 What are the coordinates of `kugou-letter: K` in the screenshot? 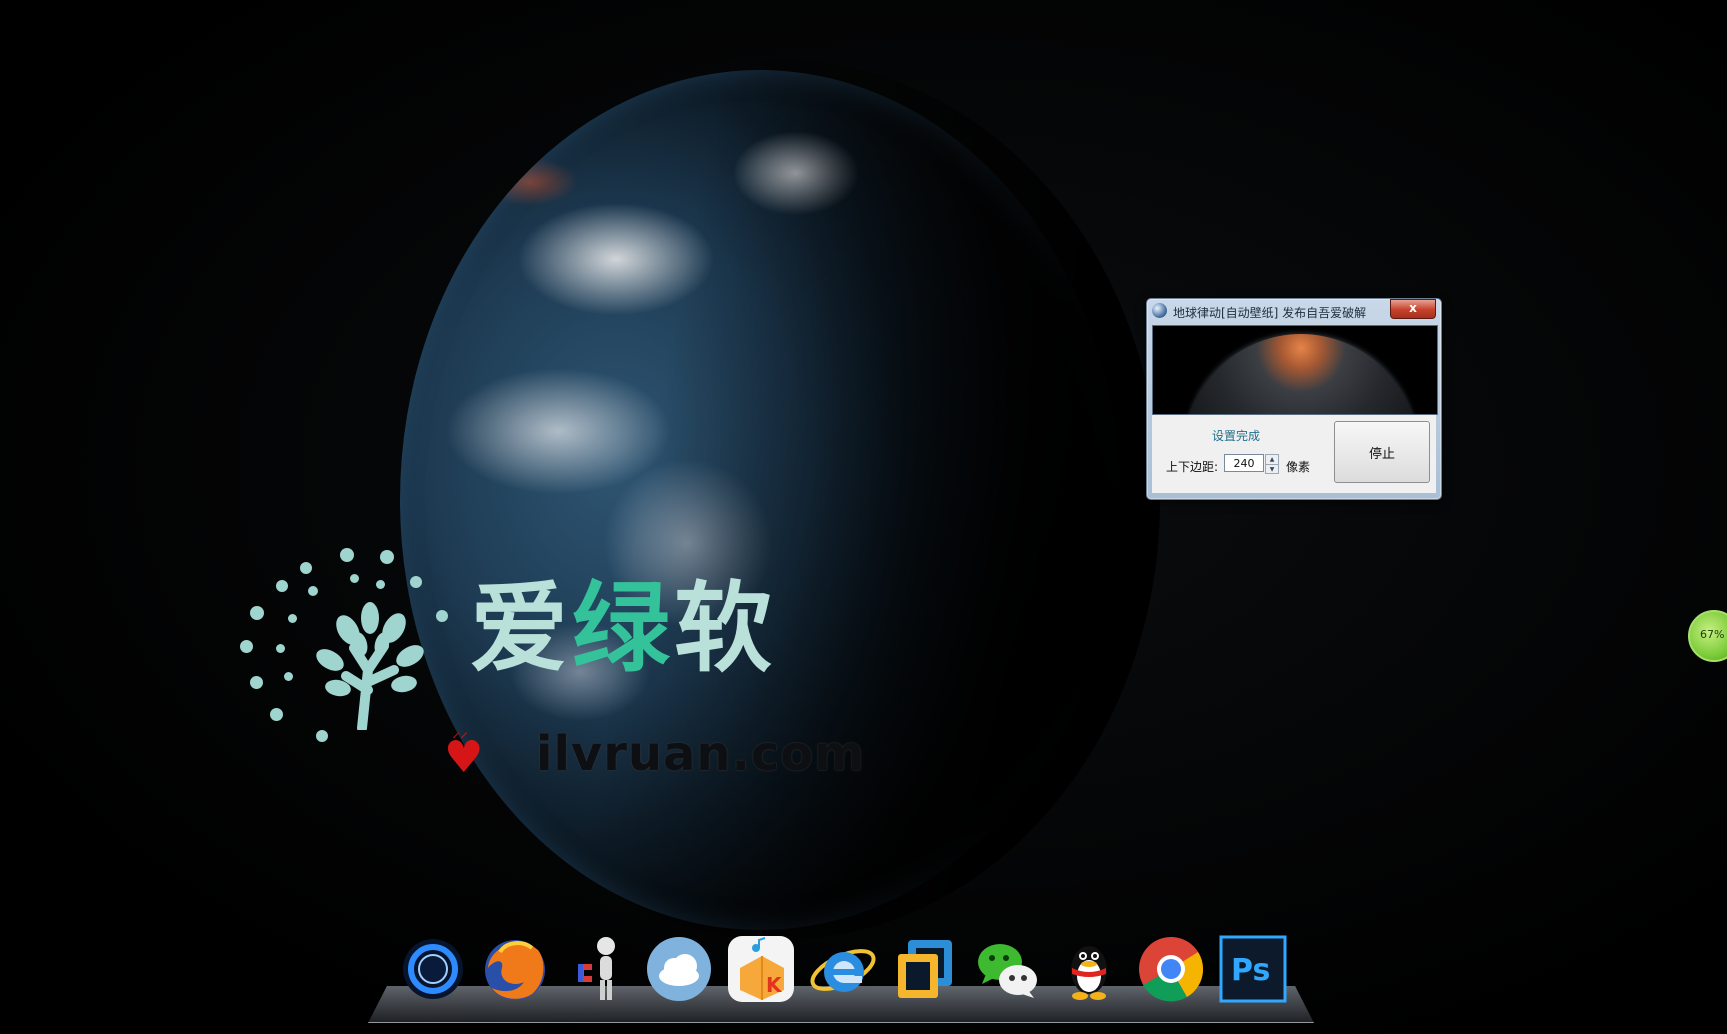 It's located at (774, 985).